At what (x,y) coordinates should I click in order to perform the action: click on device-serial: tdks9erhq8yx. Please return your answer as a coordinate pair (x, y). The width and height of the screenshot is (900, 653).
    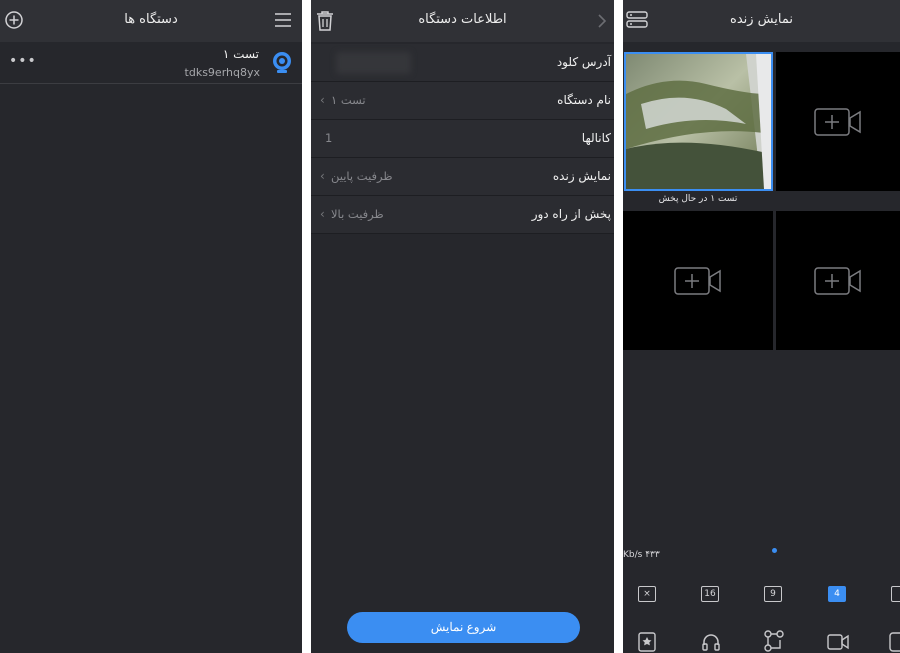
    Looking at the image, I should click on (222, 72).